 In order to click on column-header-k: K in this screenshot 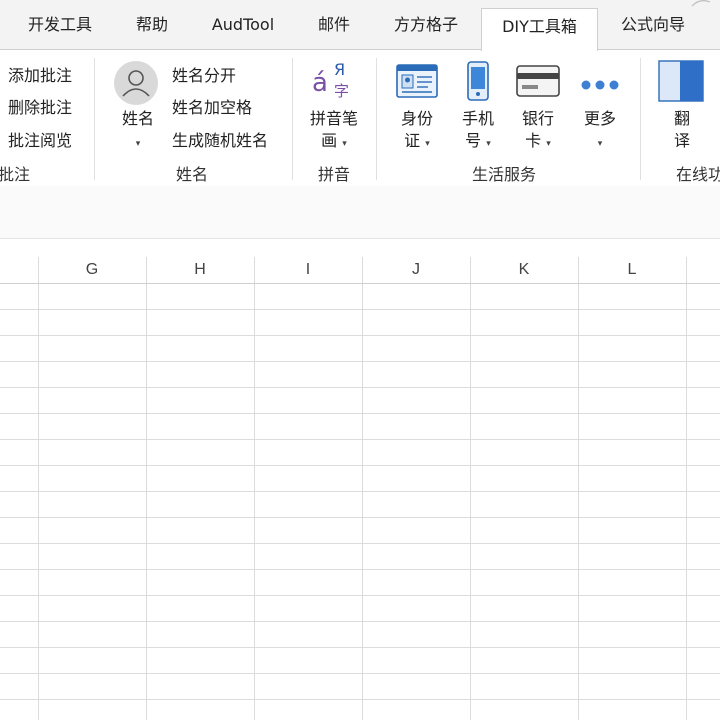, I will do `click(524, 270)`.